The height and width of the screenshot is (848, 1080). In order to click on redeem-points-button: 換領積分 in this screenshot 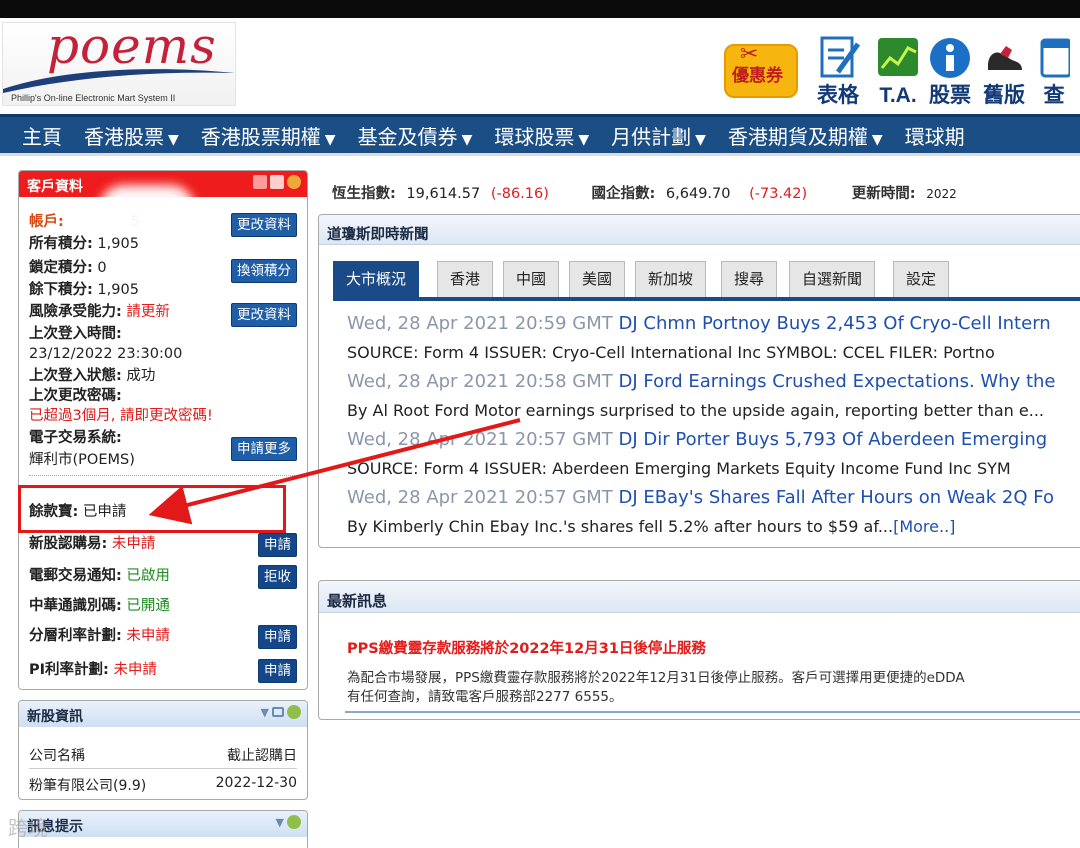, I will do `click(264, 271)`.